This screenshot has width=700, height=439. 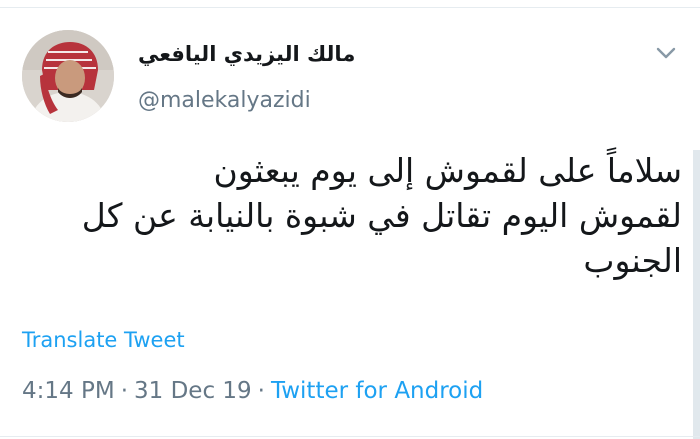 I want to click on scroll-edge, so click(x=696, y=294).